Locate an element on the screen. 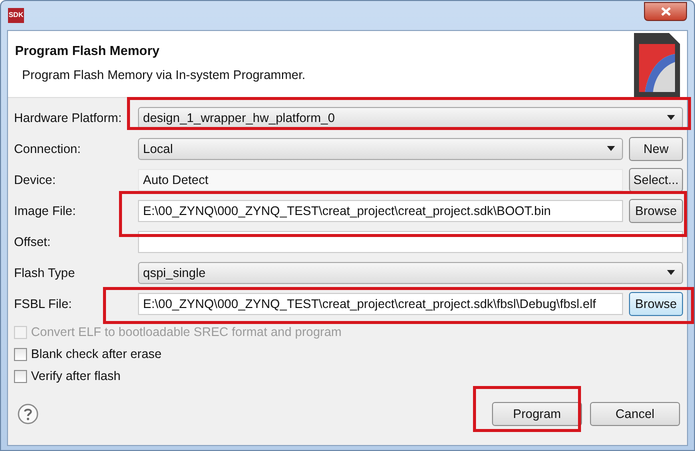 The height and width of the screenshot is (451, 695). checkbox-label: Verify after flash is located at coordinates (76, 376).